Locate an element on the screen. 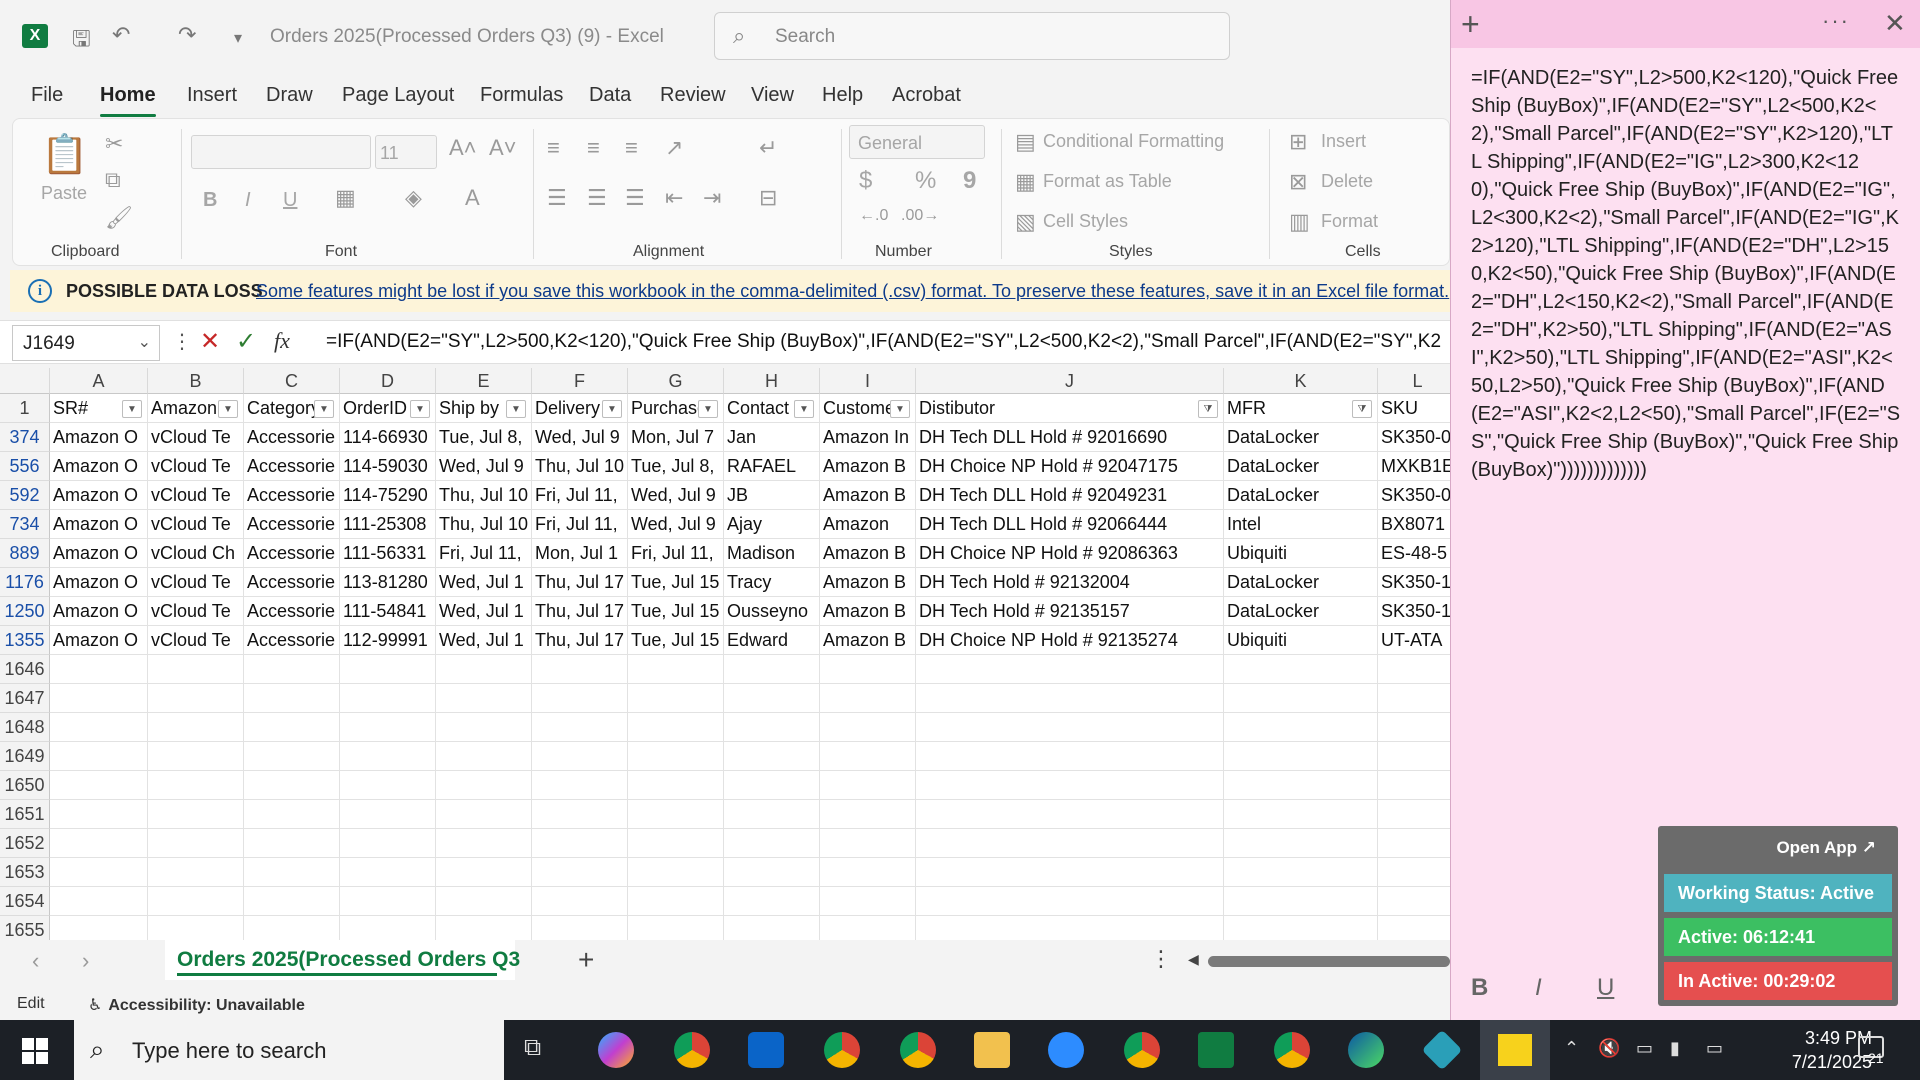  header-cell: OrderID ▼ is located at coordinates (388, 408).